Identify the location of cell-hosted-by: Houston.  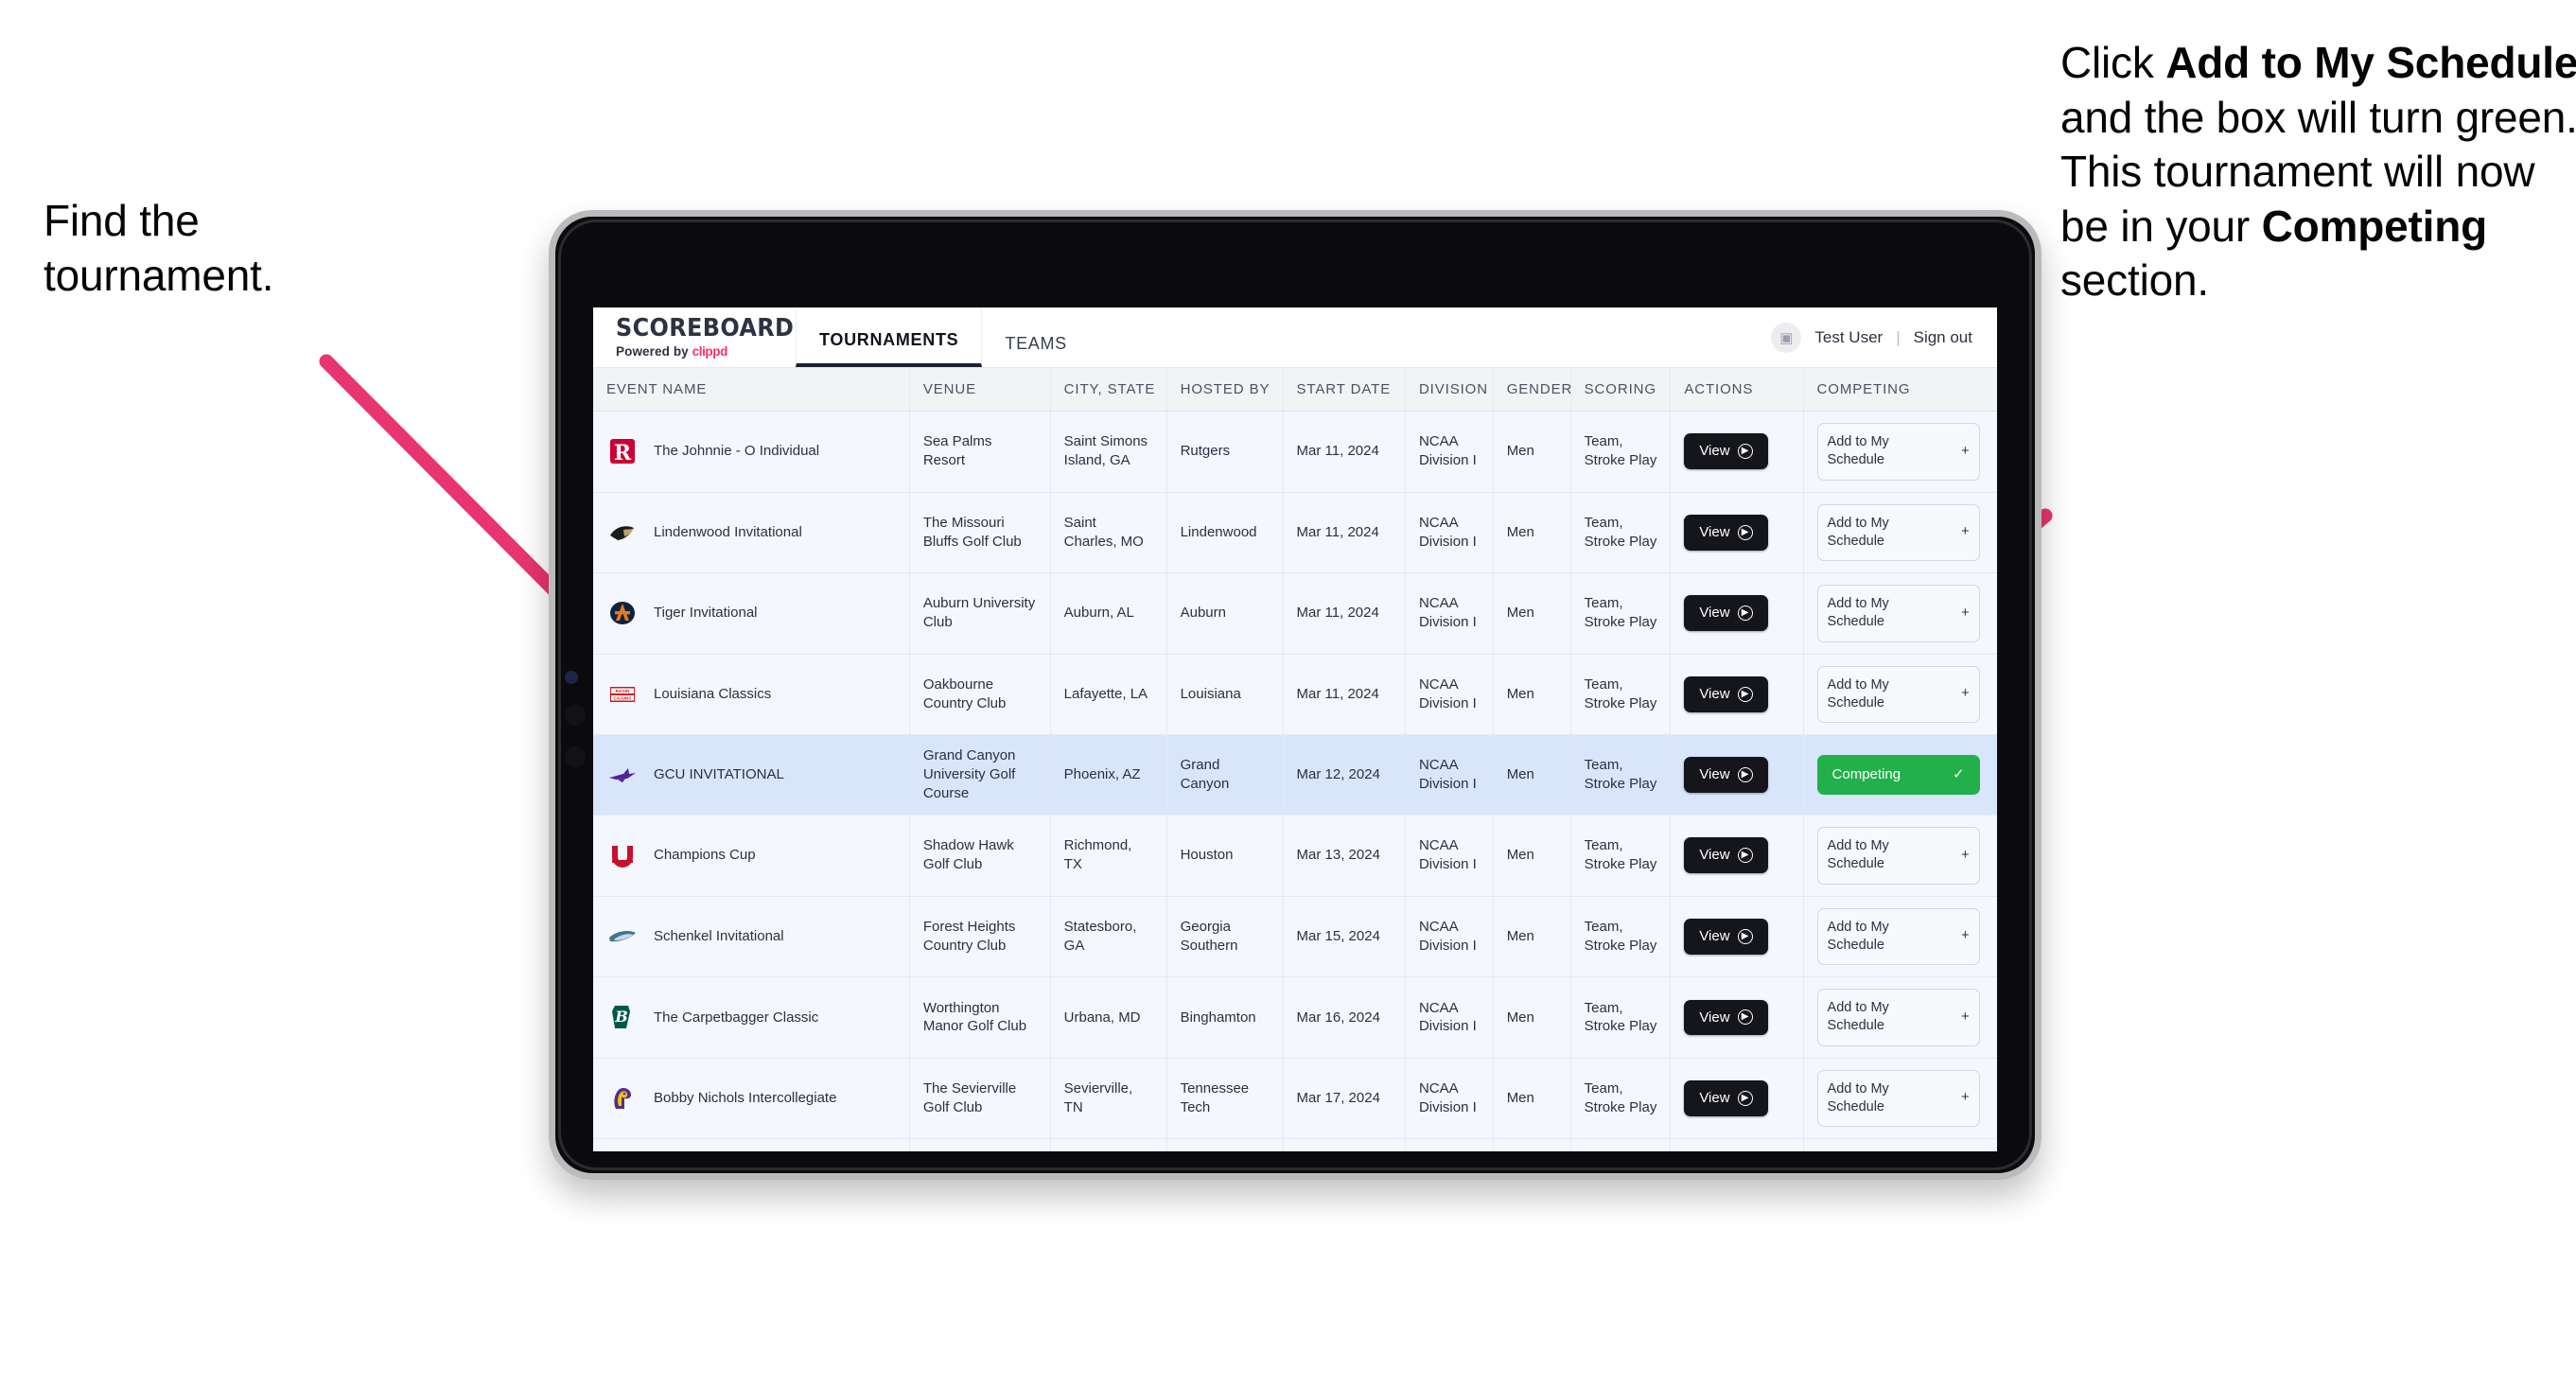
(1225, 856).